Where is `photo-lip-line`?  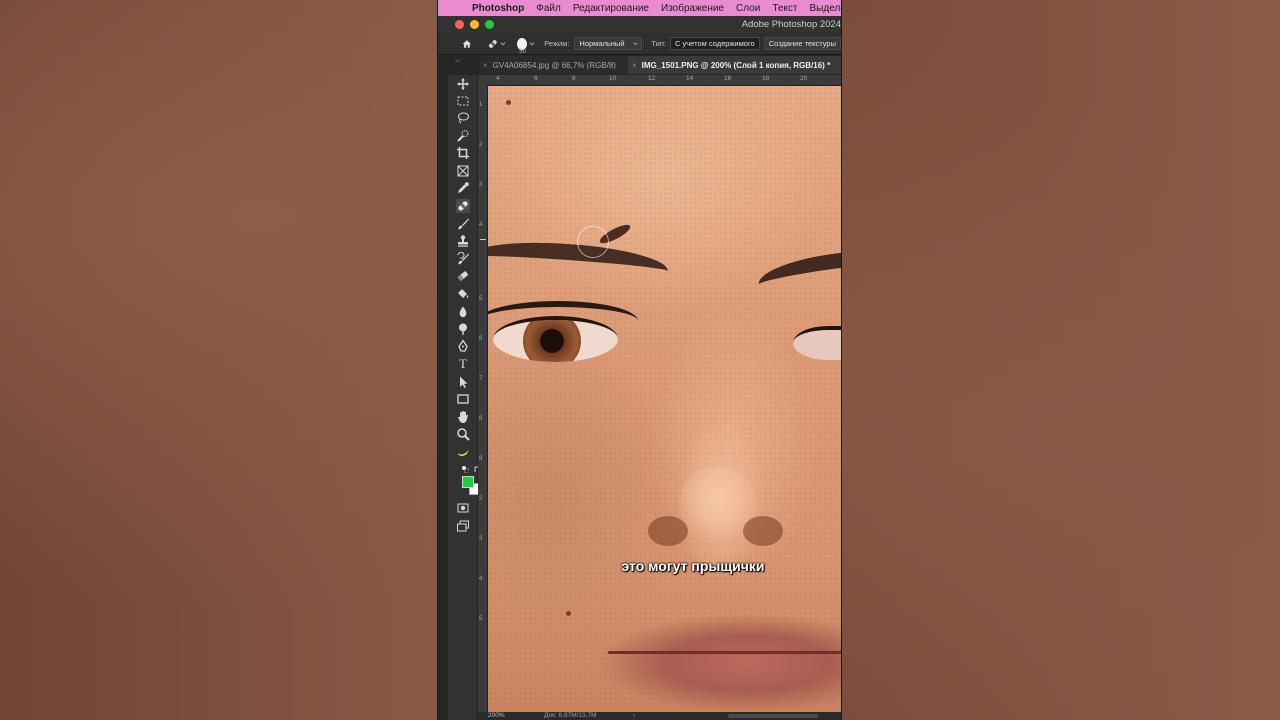
photo-lip-line is located at coordinates (724, 652).